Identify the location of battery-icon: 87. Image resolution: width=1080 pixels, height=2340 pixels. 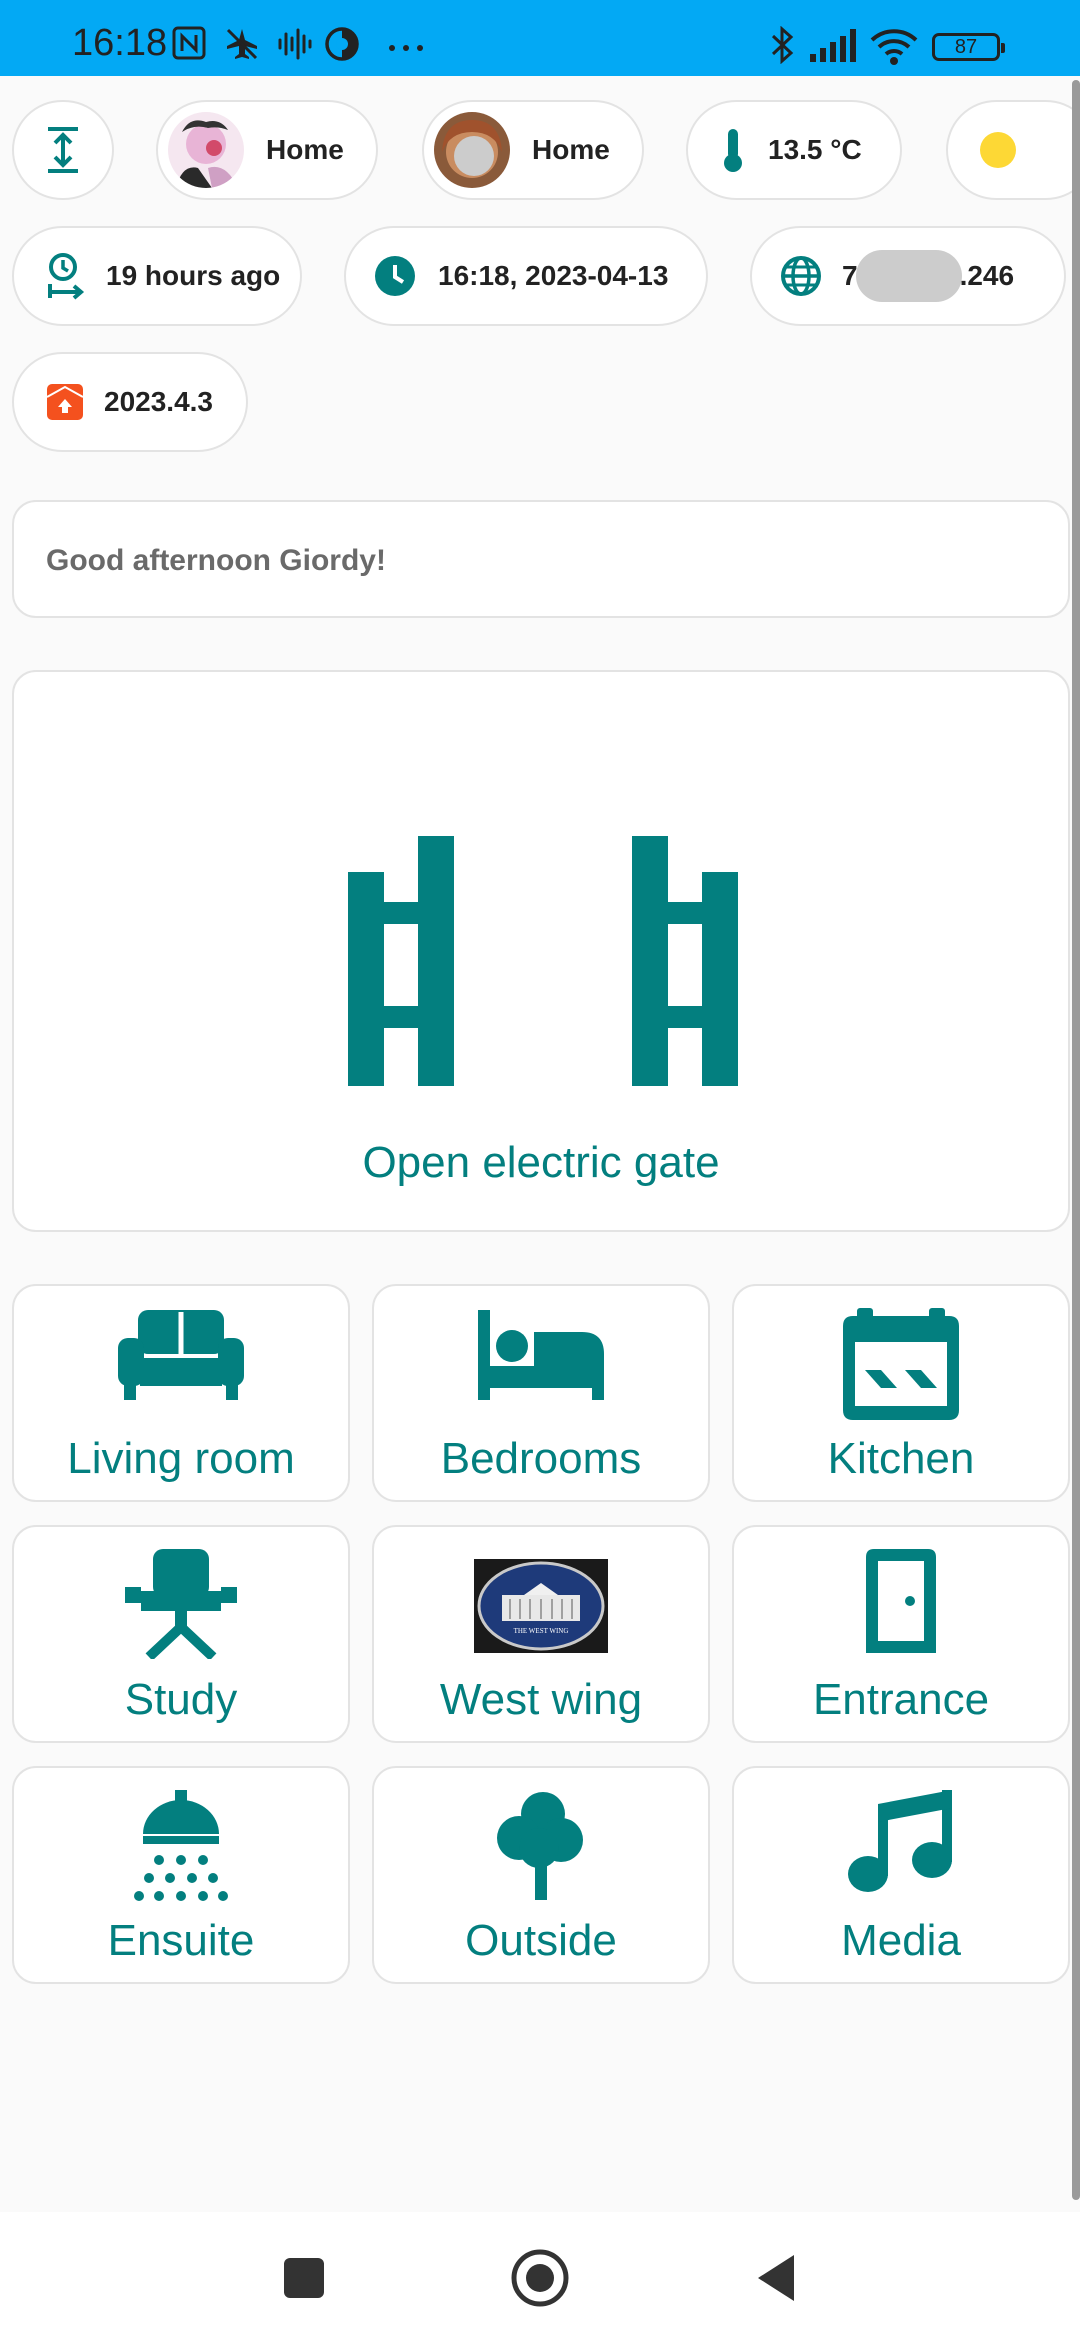
(968, 47).